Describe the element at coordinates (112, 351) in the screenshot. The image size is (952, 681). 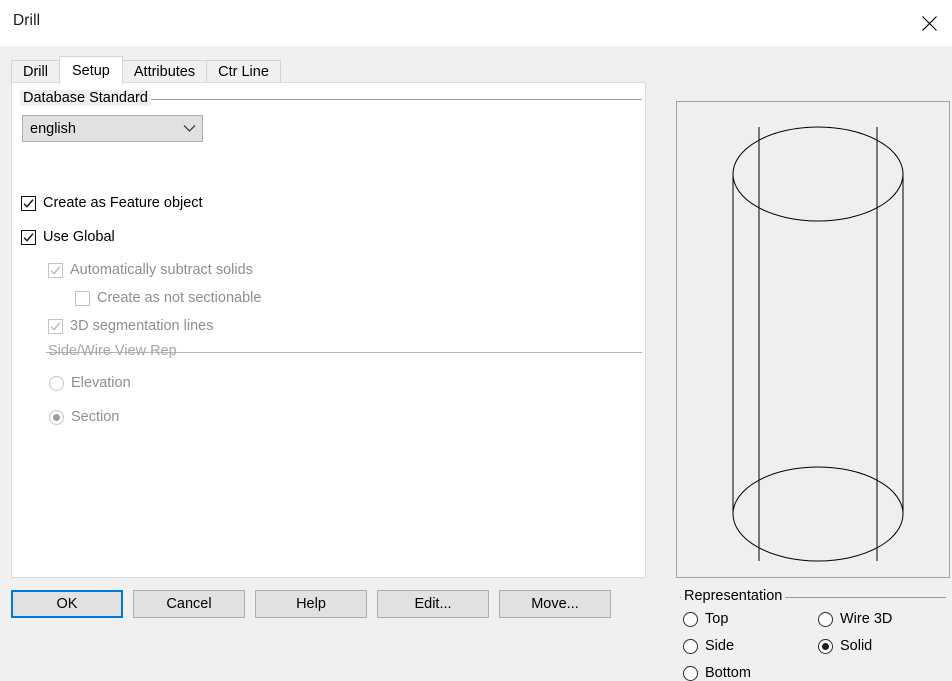
I see `side-wire-view-rep-group-label: Side/Wire View Rep` at that location.